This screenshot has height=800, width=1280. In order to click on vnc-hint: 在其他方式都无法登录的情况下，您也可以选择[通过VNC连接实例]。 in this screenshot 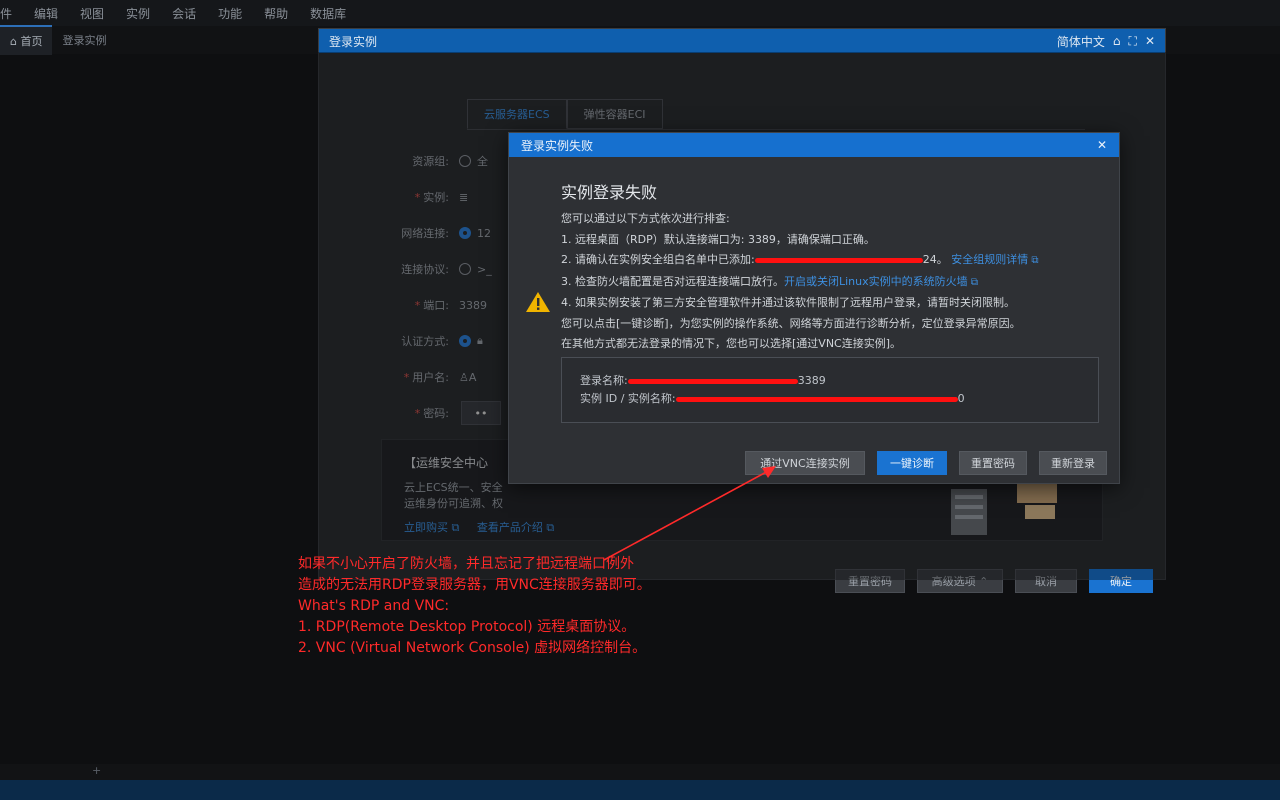, I will do `click(731, 343)`.